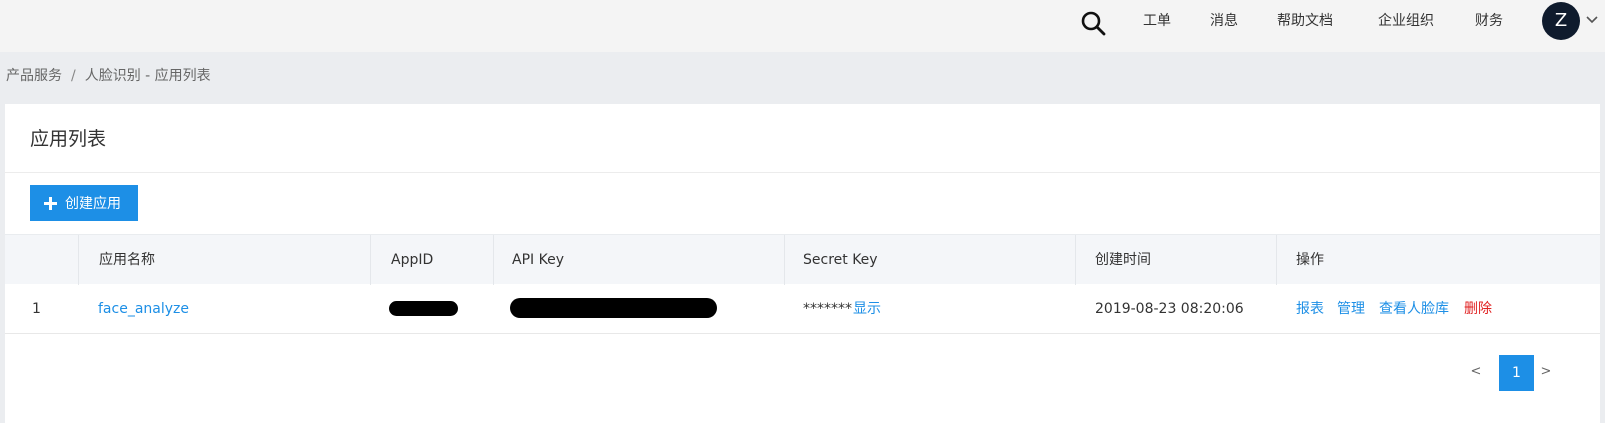 Image resolution: width=1605 pixels, height=423 pixels. I want to click on nav-finance: 财务, so click(1489, 21).